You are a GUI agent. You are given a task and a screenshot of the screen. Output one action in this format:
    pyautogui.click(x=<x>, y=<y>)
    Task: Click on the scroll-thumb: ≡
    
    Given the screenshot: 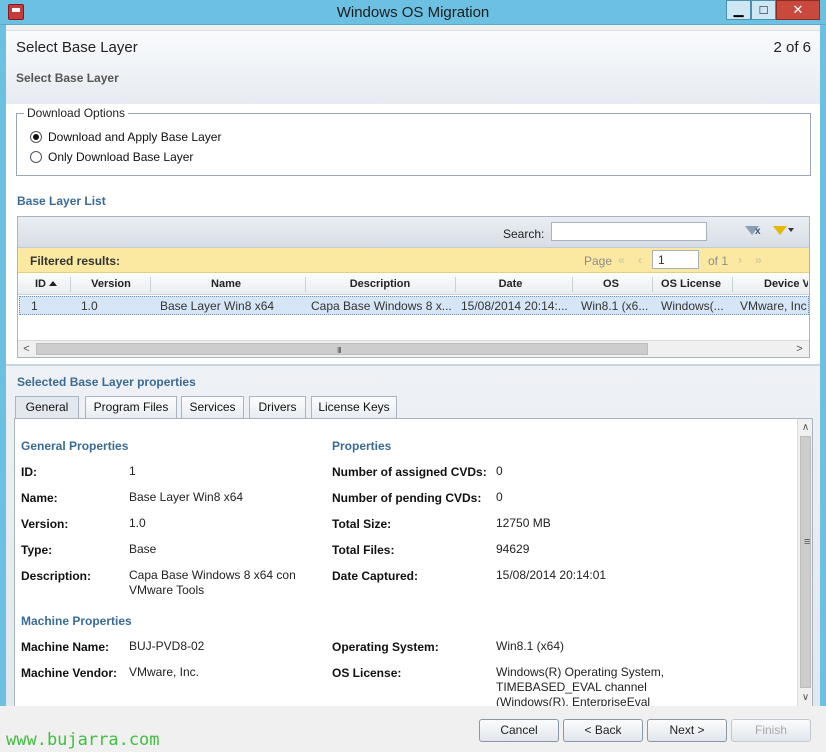 What is the action you would take?
    pyautogui.click(x=805, y=562)
    